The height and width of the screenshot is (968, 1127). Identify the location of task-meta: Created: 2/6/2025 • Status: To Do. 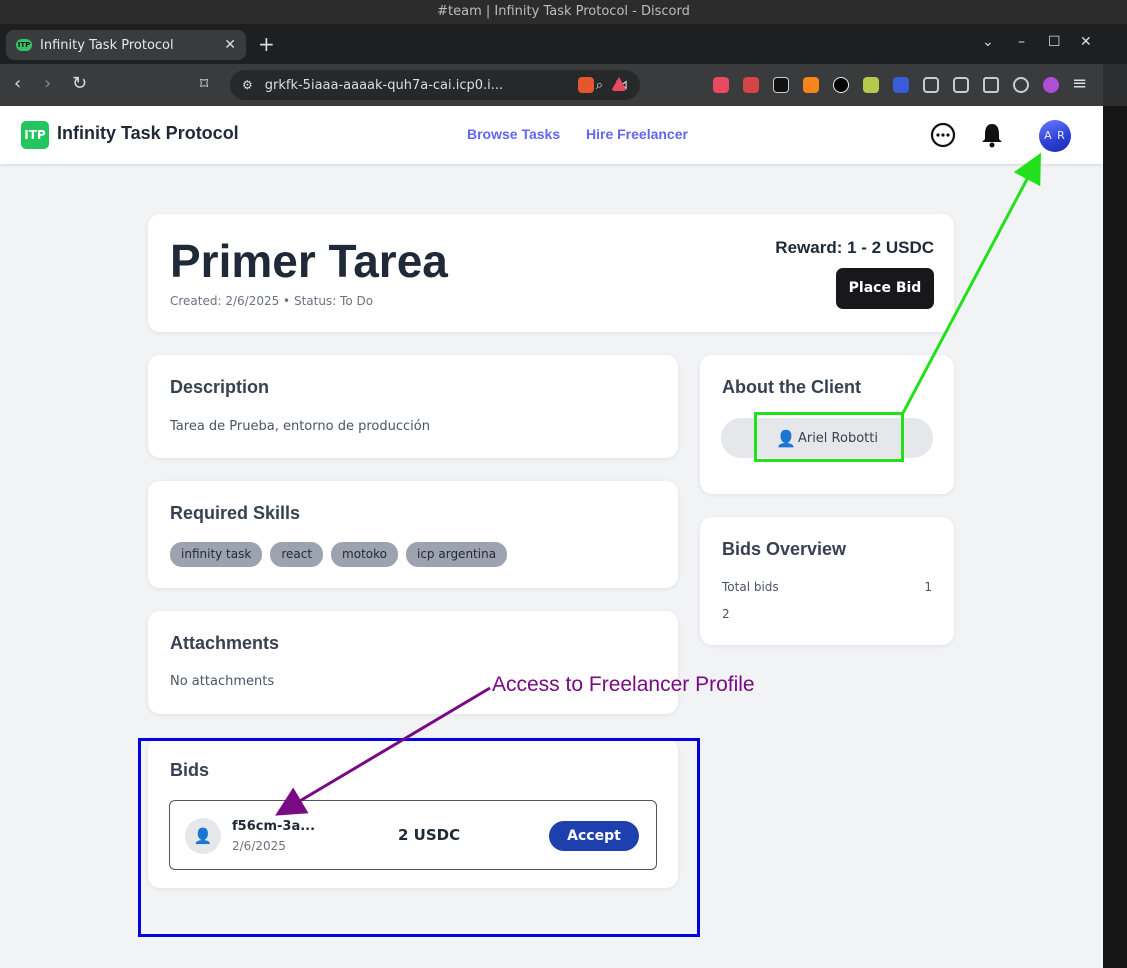
(272, 301).